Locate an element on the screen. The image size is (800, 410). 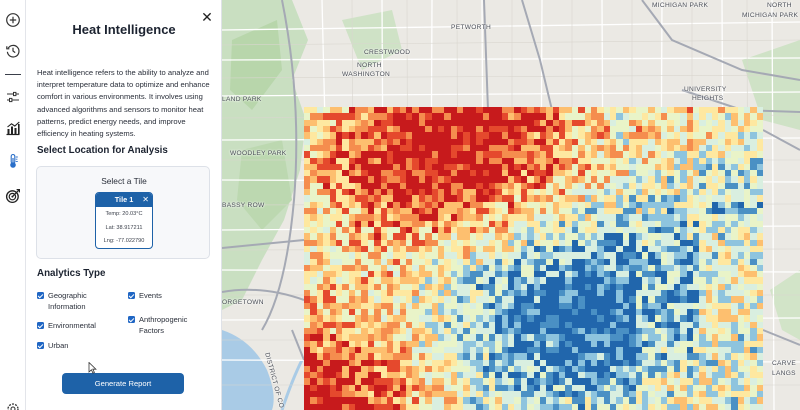
map-label-crestwood: CRESTWOOD is located at coordinates (387, 52).